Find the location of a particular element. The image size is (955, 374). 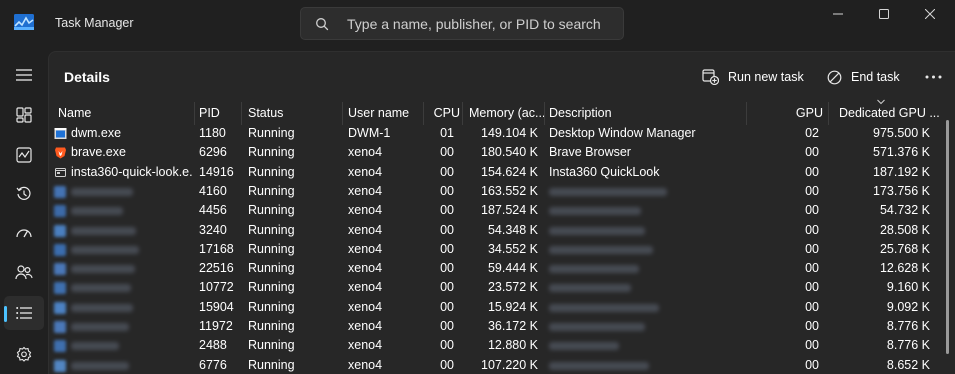

dwm-window-icon is located at coordinates (60, 133).